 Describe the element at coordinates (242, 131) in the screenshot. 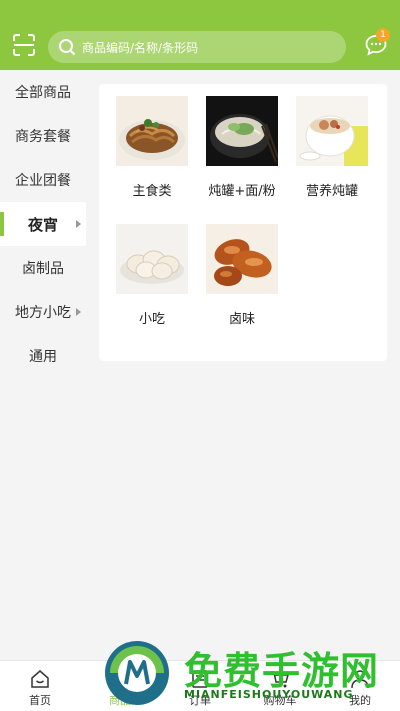

I see `noodle-soup-thumbnail` at that location.